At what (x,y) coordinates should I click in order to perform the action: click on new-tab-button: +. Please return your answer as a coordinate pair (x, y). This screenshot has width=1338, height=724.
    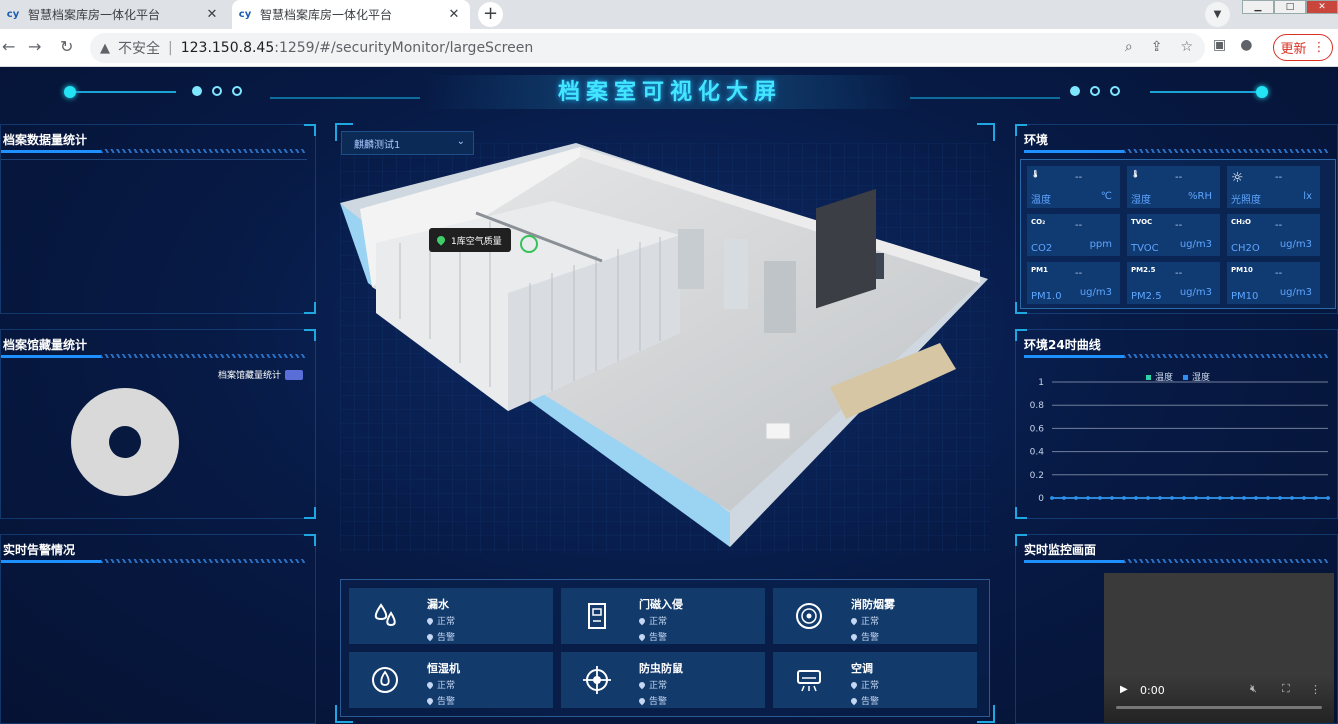
    Looking at the image, I should click on (490, 14).